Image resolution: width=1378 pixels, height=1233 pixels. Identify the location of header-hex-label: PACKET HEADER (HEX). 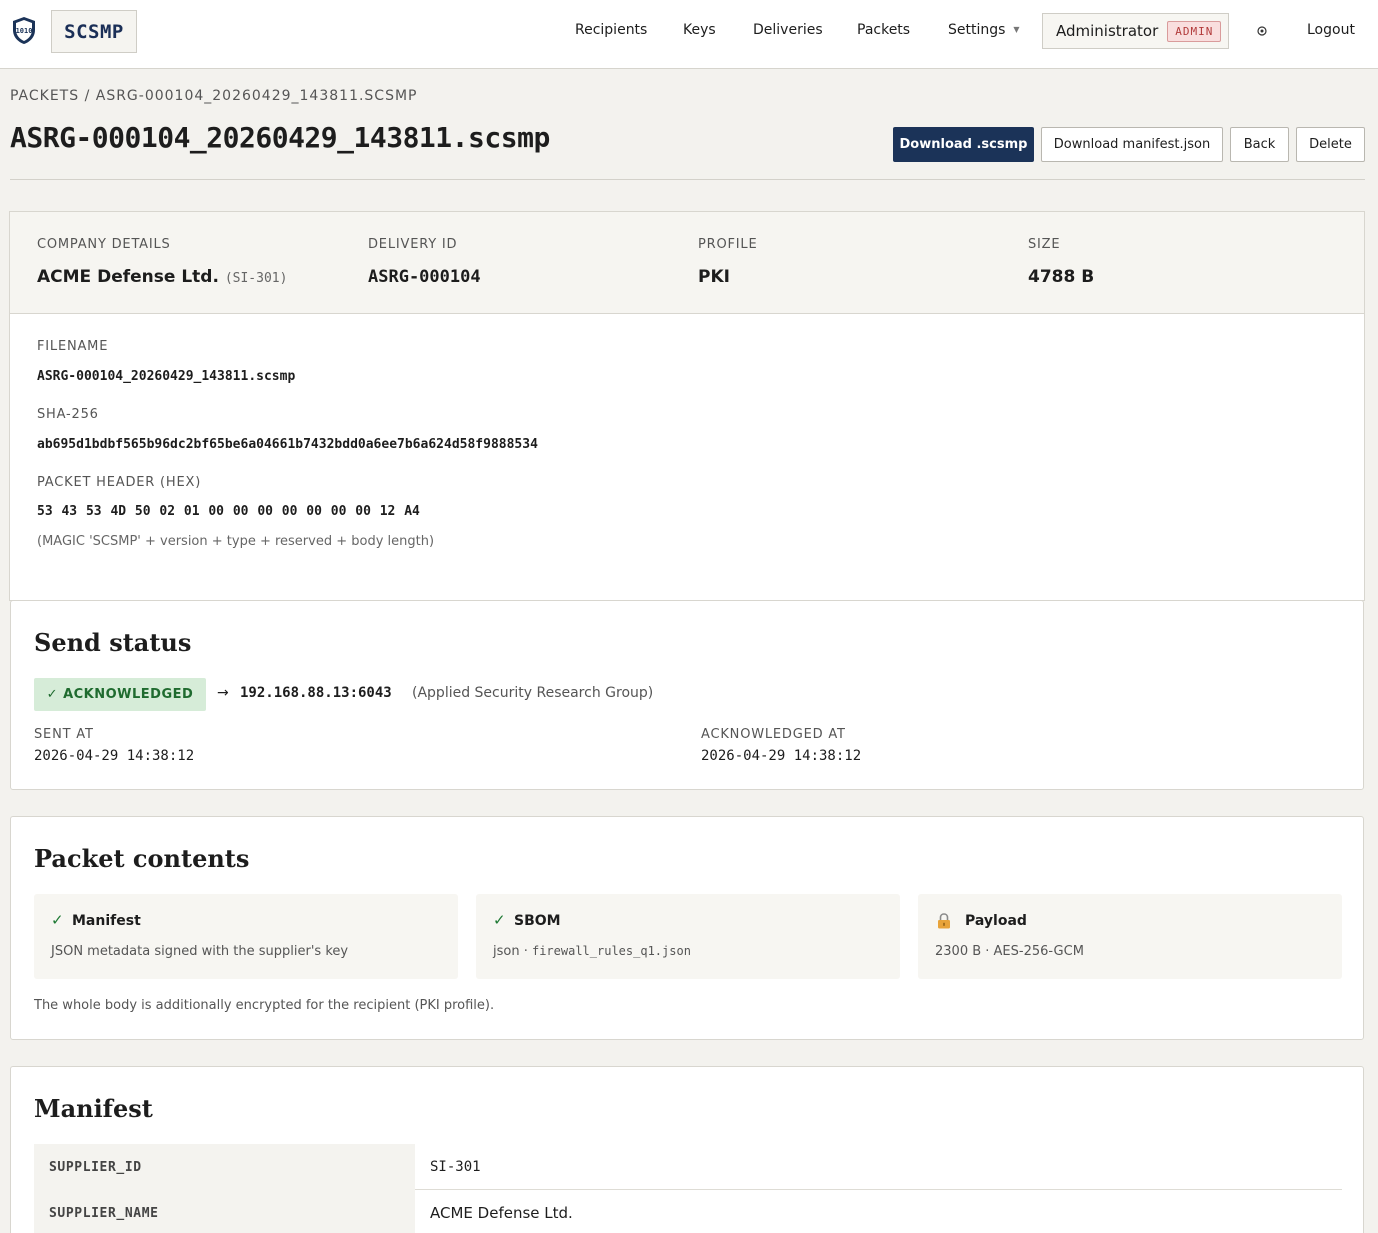
(119, 482).